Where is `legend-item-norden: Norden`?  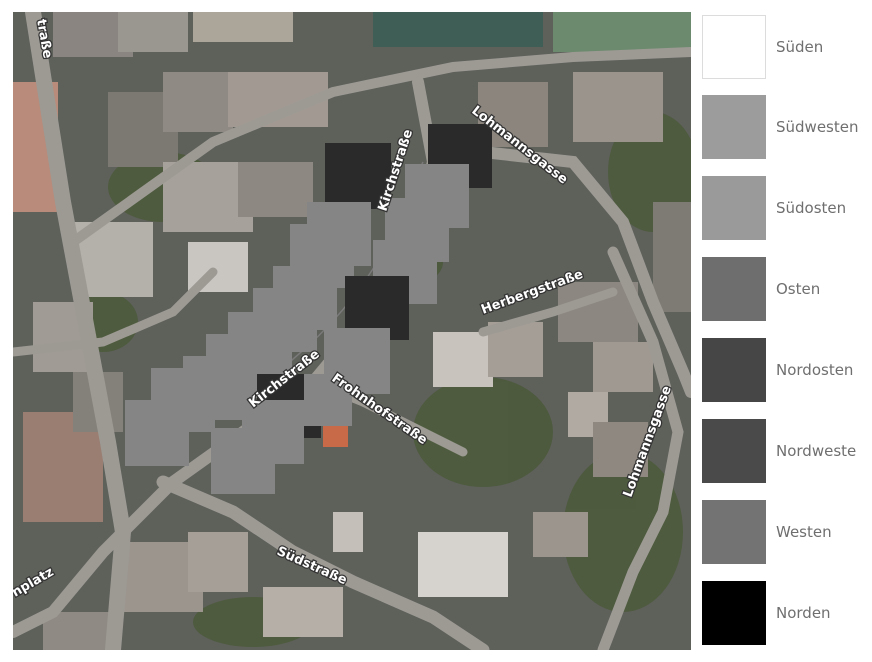
legend-item-norden: Norden is located at coordinates (786, 611).